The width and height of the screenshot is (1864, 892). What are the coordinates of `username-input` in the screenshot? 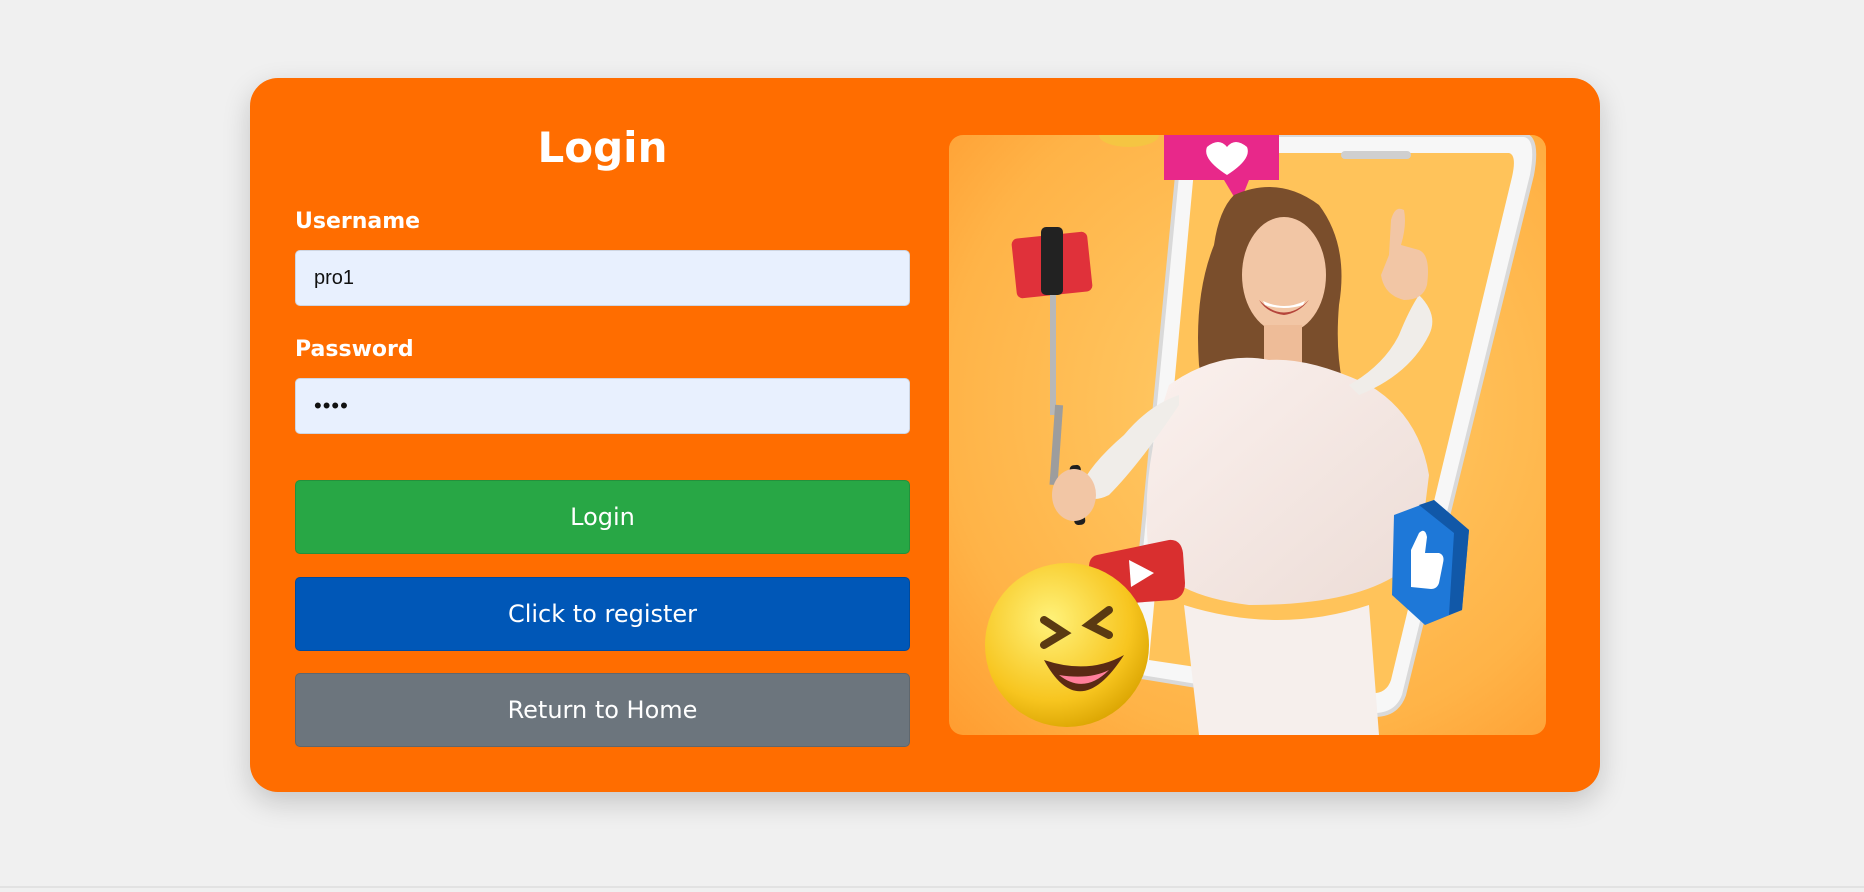 It's located at (602, 278).